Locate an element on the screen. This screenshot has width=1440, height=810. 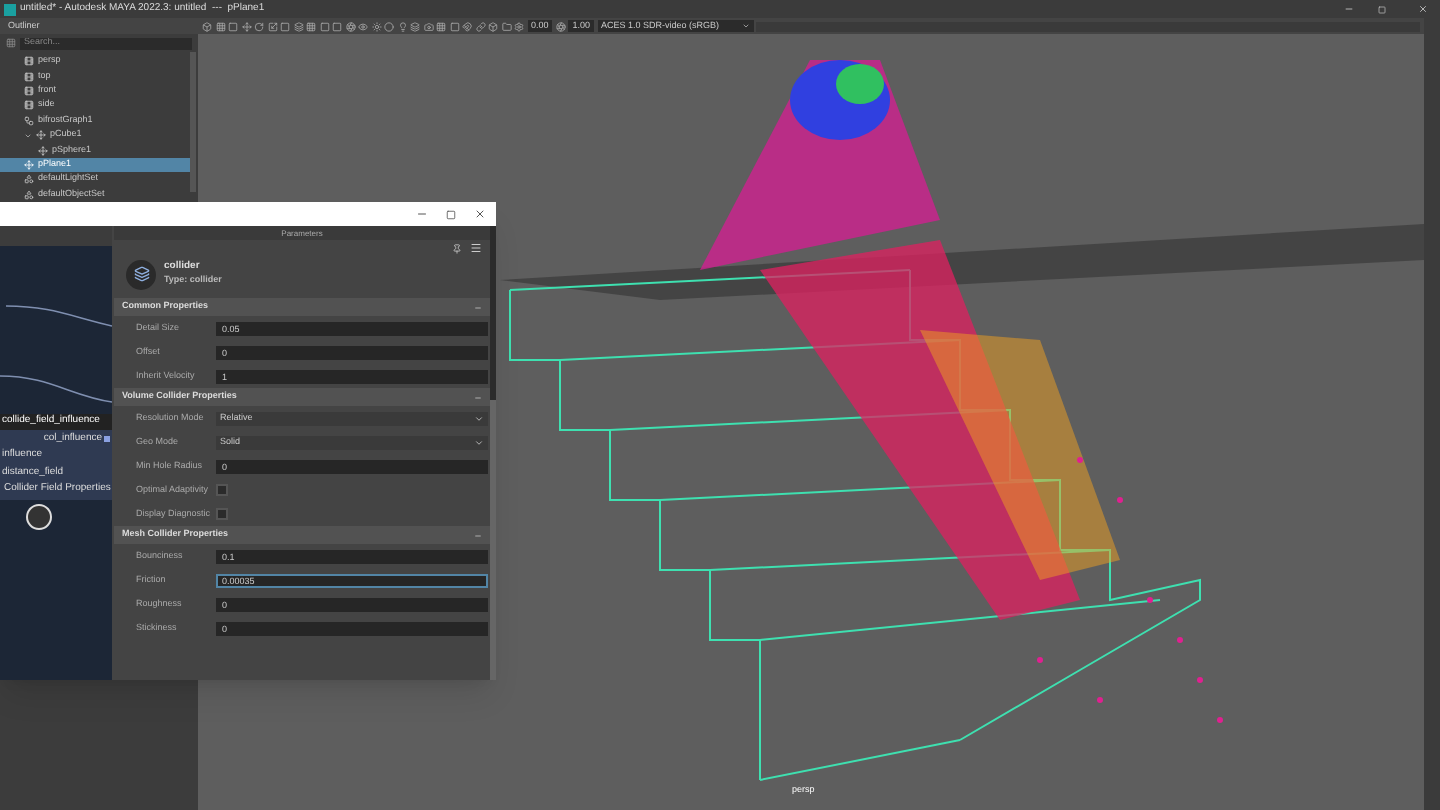
graph-icon is located at coordinates (29, 120).